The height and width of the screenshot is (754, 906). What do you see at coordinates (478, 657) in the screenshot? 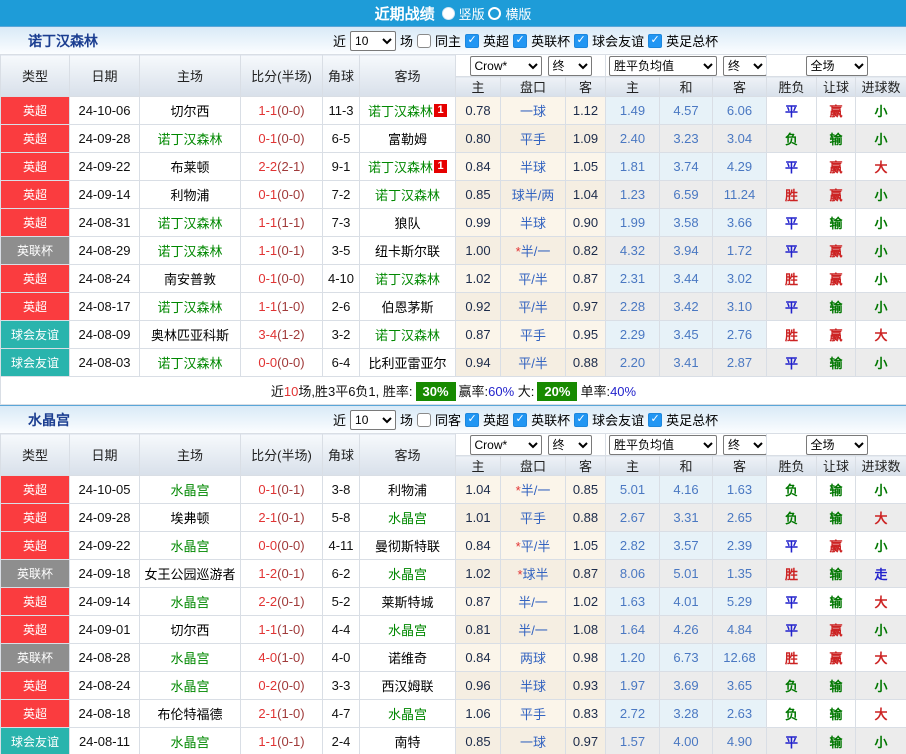
I see `odds-home: 0.84` at bounding box center [478, 657].